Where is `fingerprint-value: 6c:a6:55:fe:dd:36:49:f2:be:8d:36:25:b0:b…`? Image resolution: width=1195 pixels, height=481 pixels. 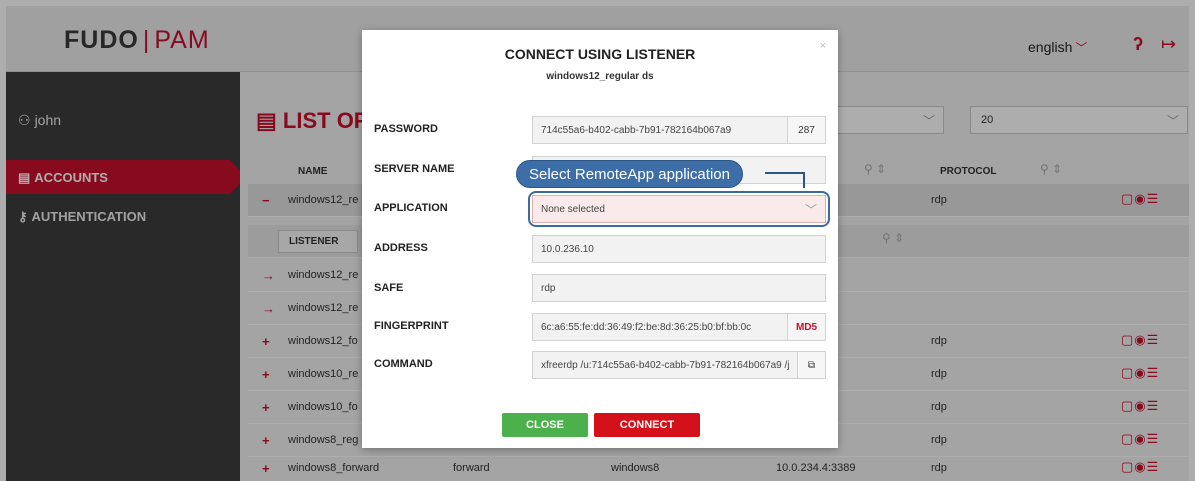
fingerprint-value: 6c:a6:55:fe:dd:36:49:f2:be:8d:36:25:b0:b… is located at coordinates (646, 327).